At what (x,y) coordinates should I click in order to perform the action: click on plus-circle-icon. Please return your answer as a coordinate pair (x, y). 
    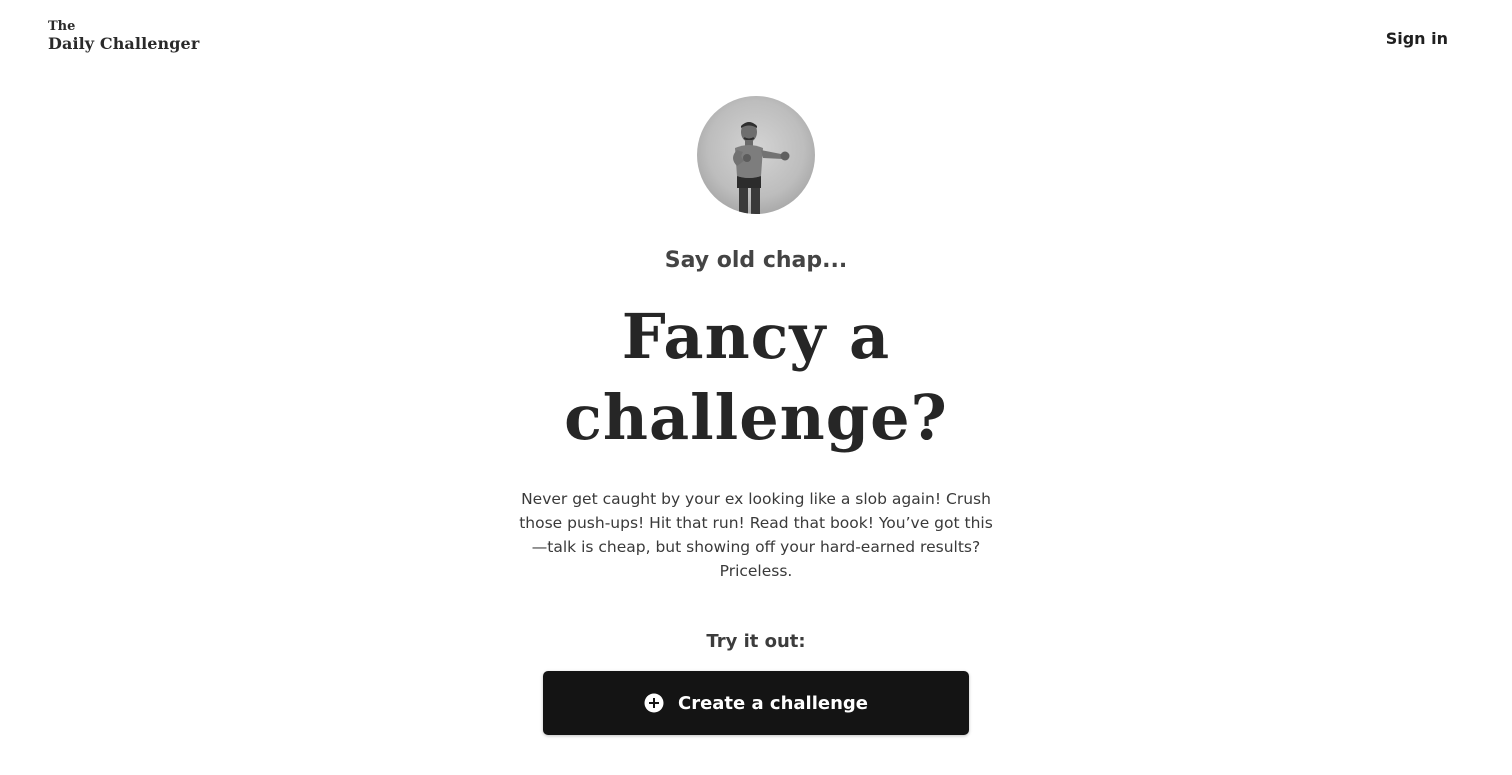
    Looking at the image, I should click on (654, 703).